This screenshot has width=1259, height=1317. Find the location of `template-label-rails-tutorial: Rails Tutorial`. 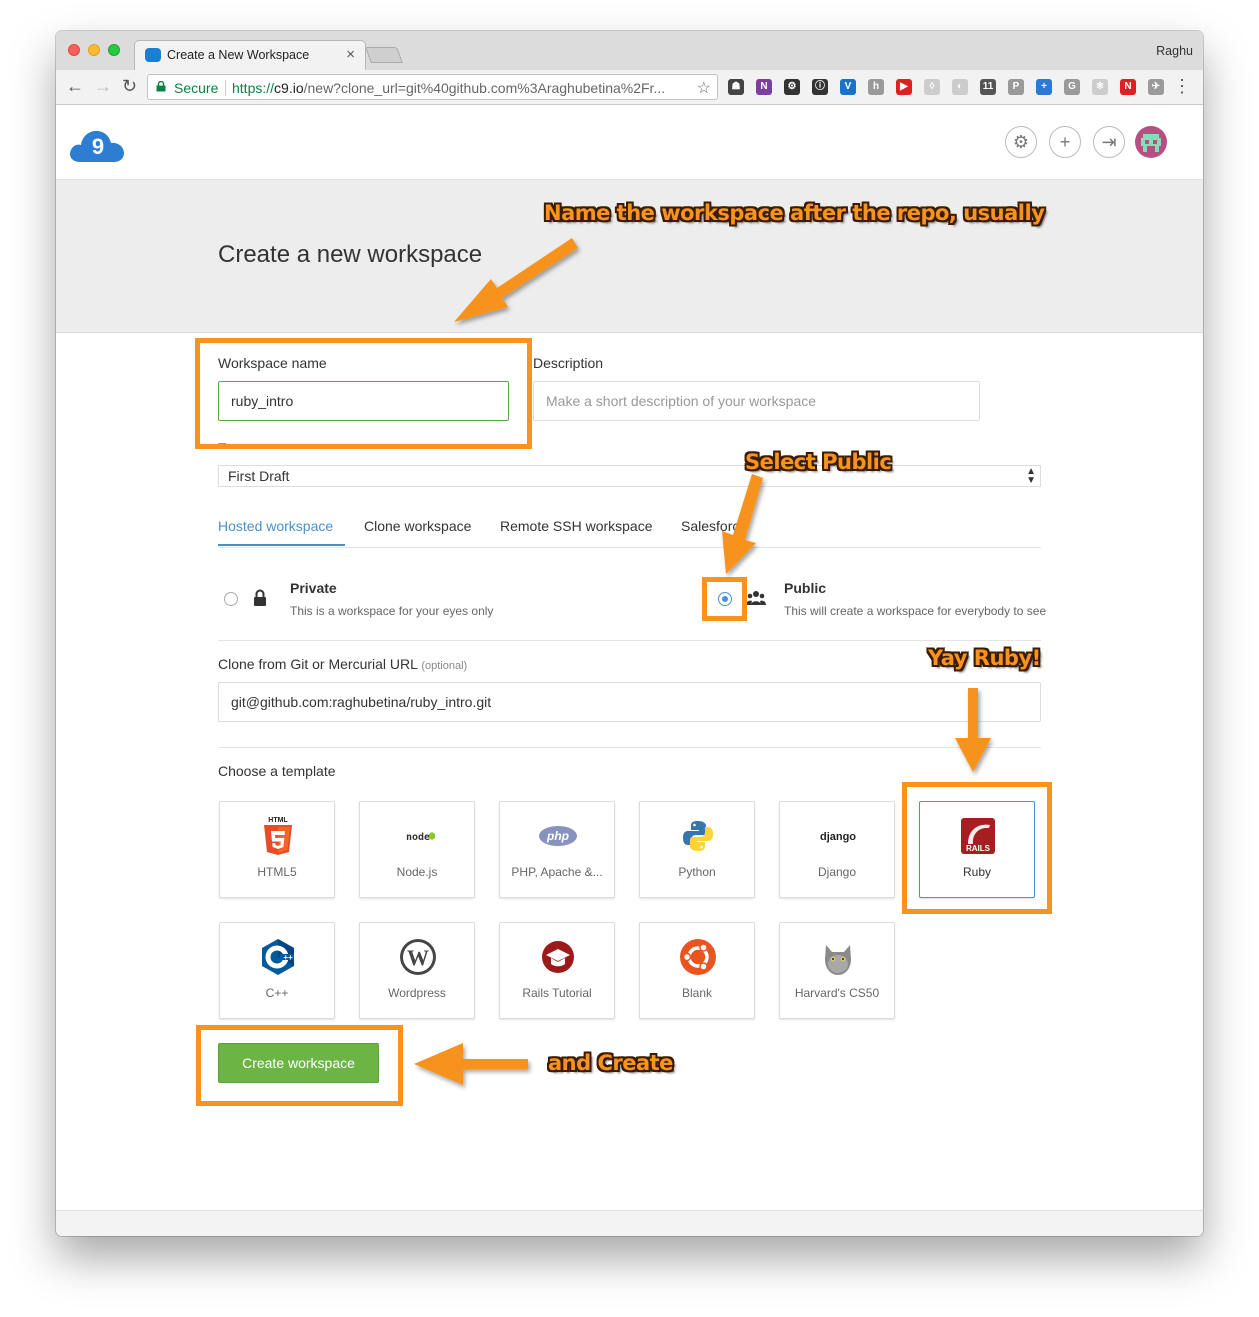

template-label-rails-tutorial: Rails Tutorial is located at coordinates (557, 993).